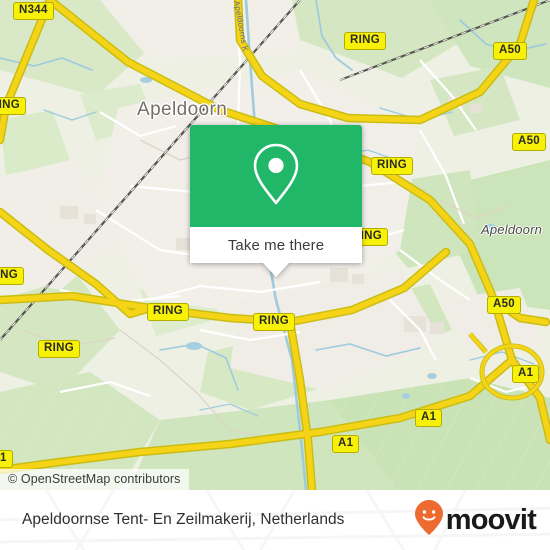 This screenshot has height=550, width=550. I want to click on road-shield-ring-8: RING, so click(59, 349).